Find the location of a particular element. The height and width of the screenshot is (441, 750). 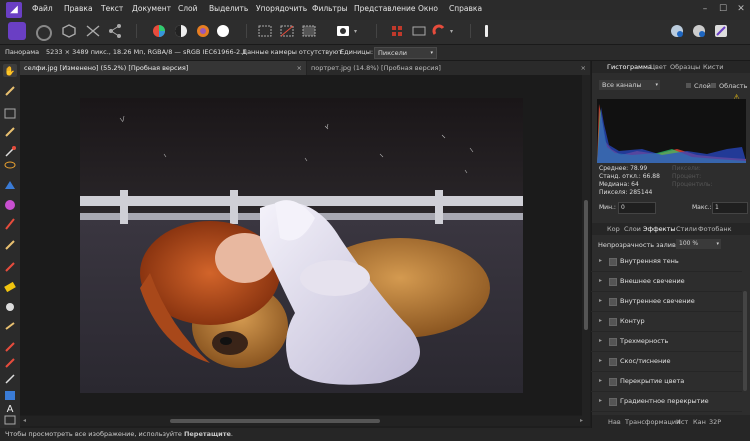

magnet-snapping-icon is located at coordinates (439, 31).